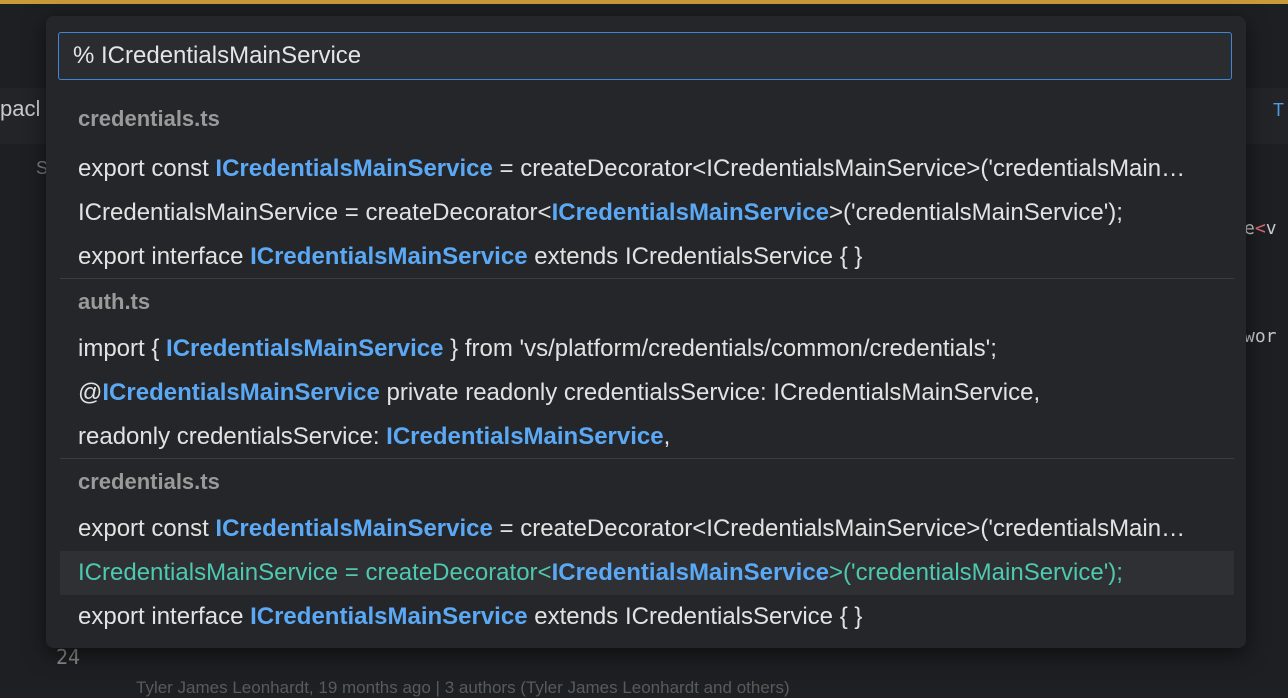 Image resolution: width=1288 pixels, height=698 pixels. Describe the element at coordinates (1278, 110) in the screenshot. I see `editor-tab-right-label: T` at that location.